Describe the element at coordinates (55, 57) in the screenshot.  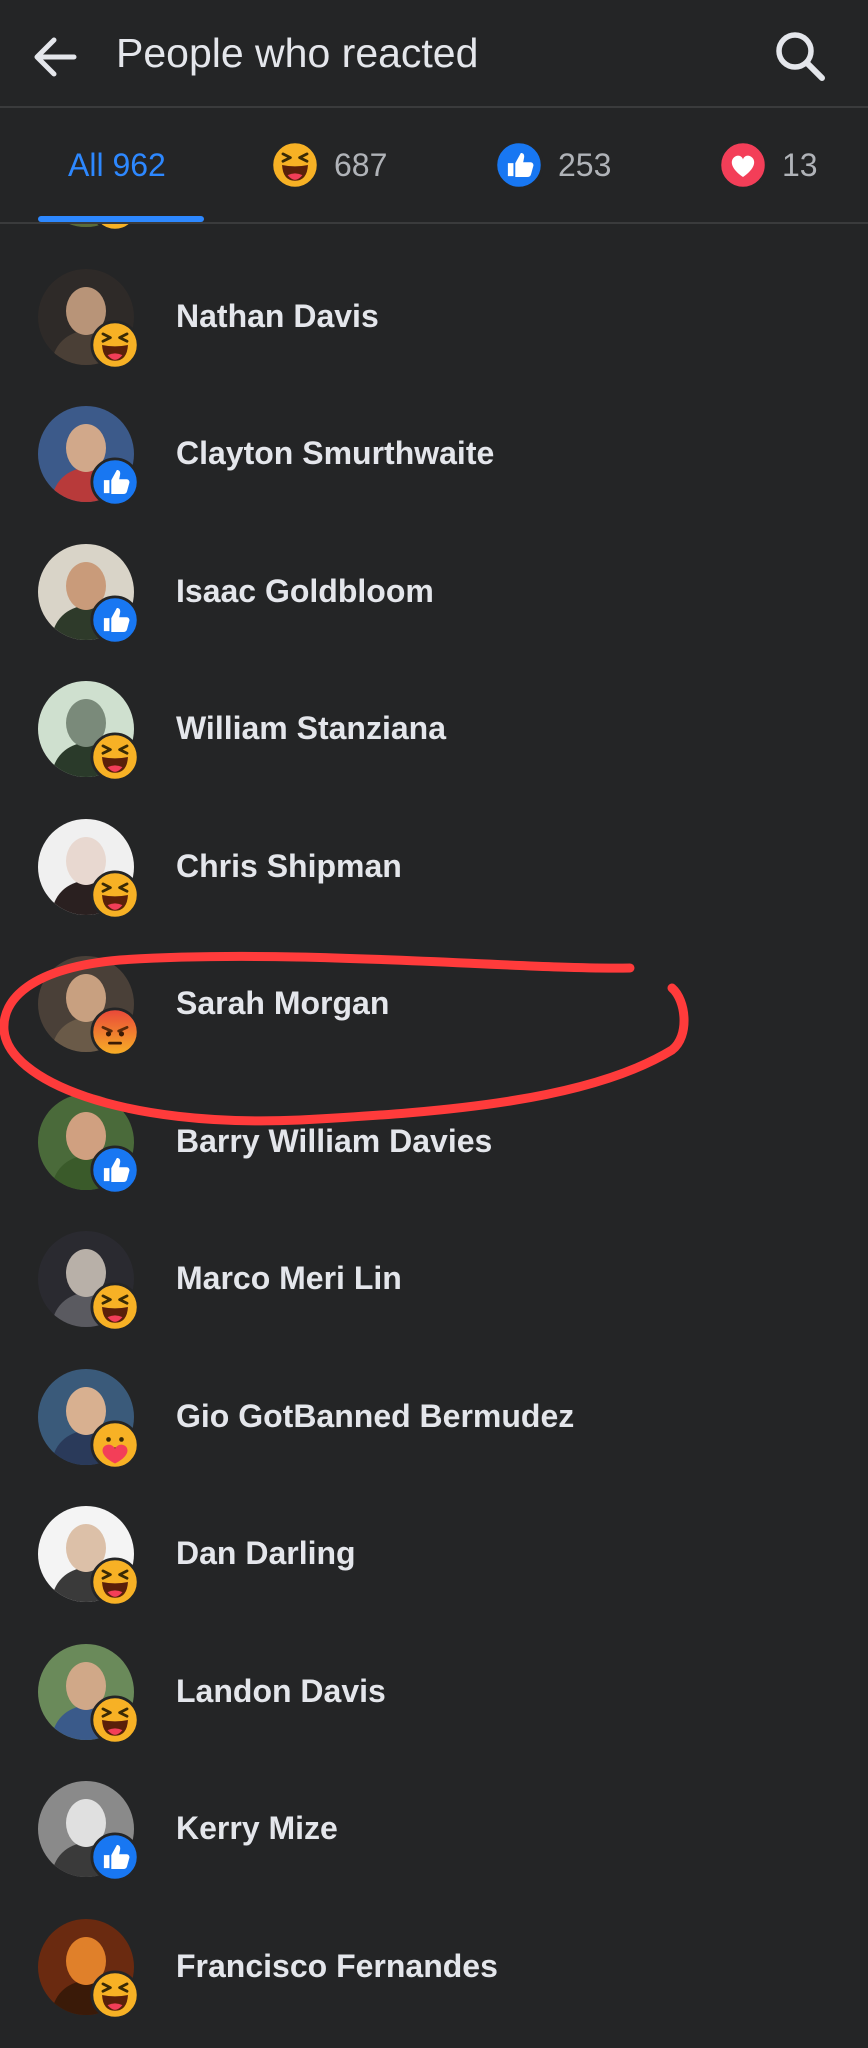
I see `back-arrow-icon` at that location.